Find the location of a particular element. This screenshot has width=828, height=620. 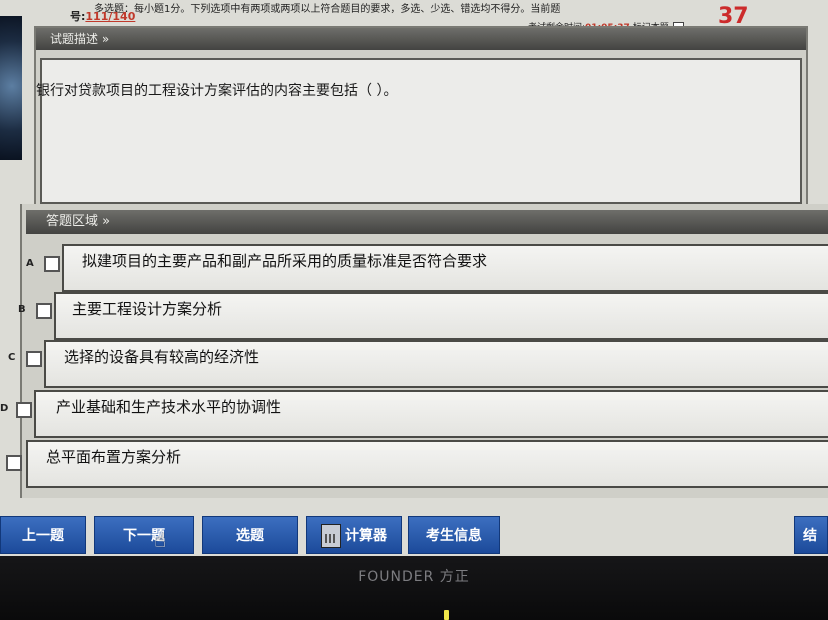

option-letter: D is located at coordinates (4, 408).